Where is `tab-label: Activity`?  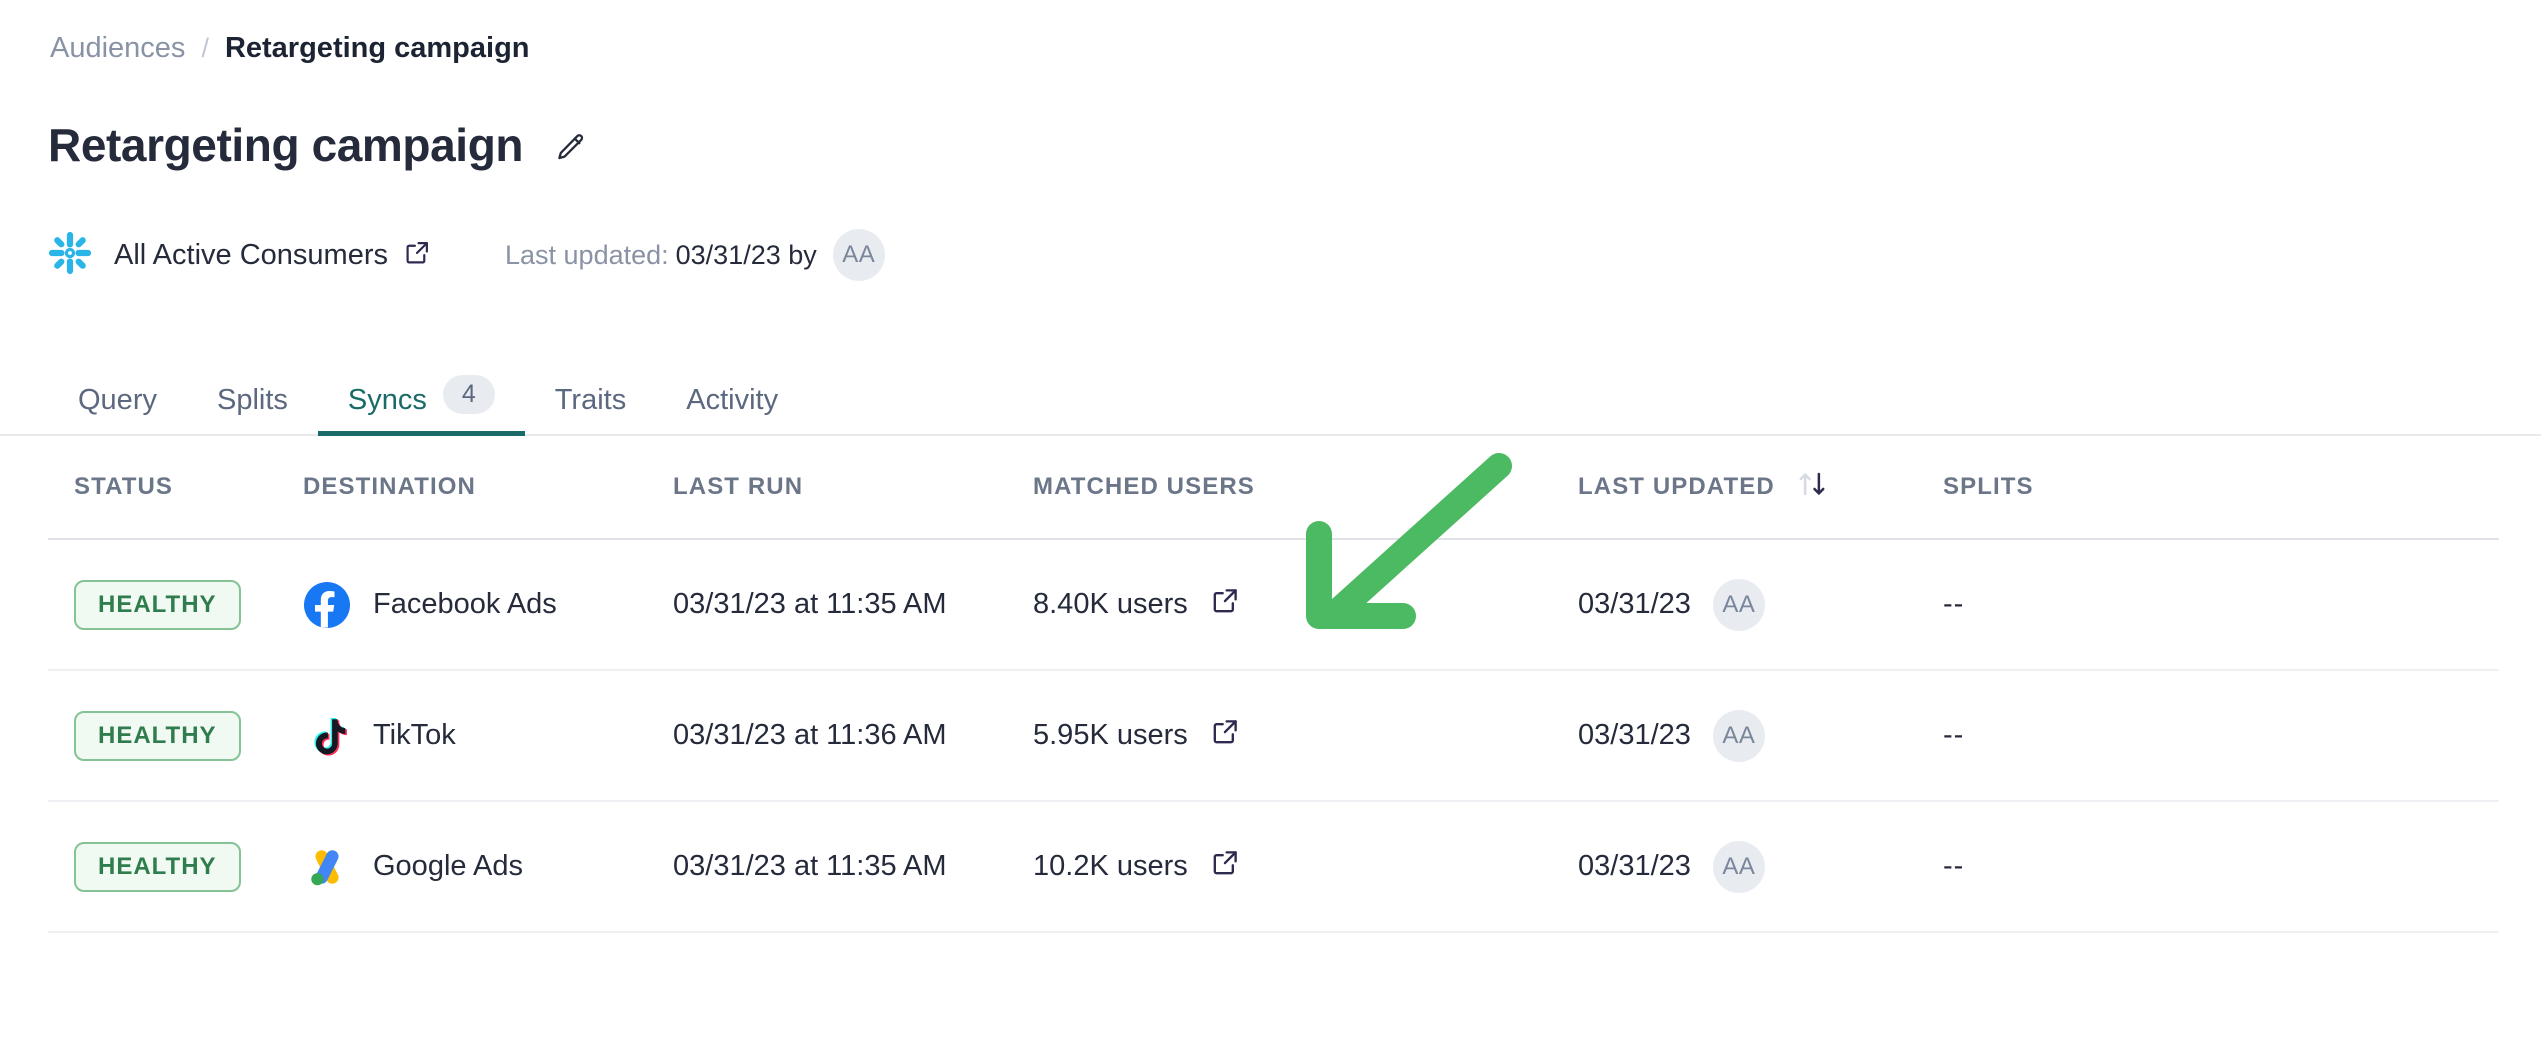 tab-label: Activity is located at coordinates (732, 400).